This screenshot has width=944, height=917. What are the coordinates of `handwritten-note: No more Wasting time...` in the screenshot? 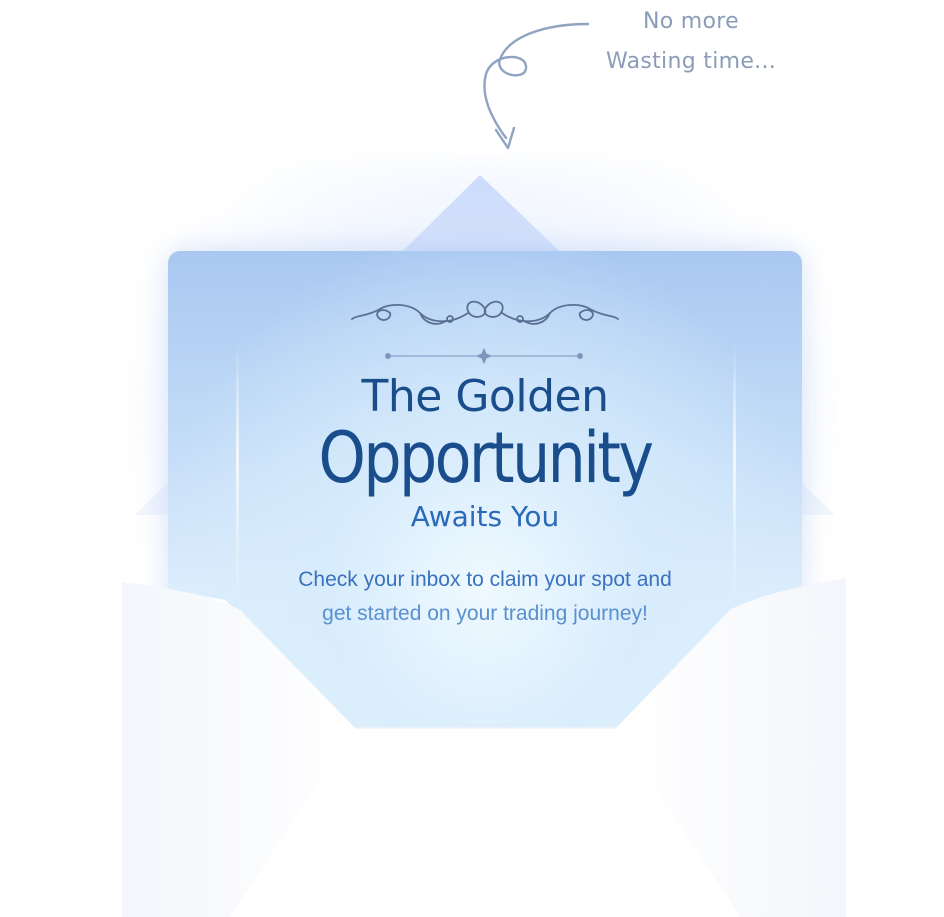 It's located at (691, 42).